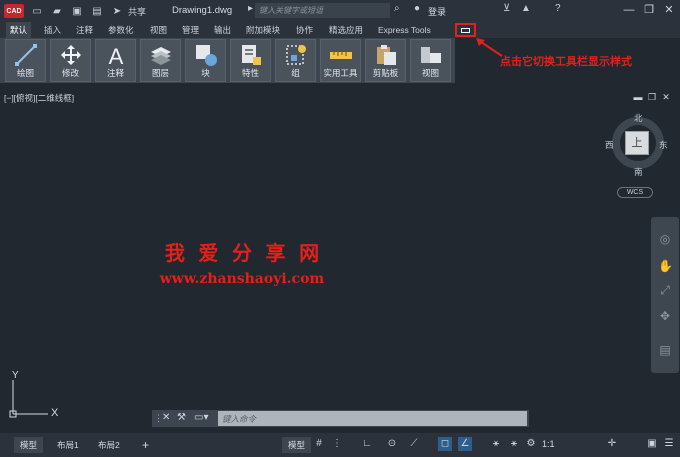 This screenshot has height=457, width=680. What do you see at coordinates (414, 444) in the screenshot?
I see `isodraft-icon: ⟋` at bounding box center [414, 444].